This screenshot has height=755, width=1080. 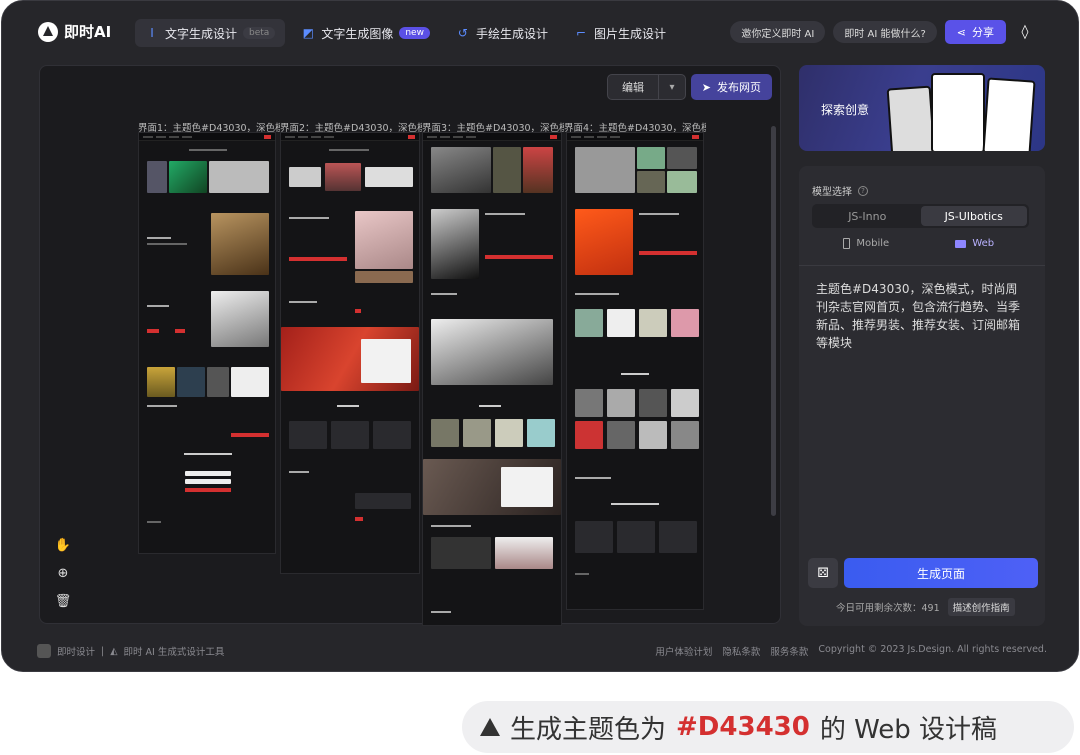 I want to click on share-button: ⋖ 分享, so click(x=975, y=32).